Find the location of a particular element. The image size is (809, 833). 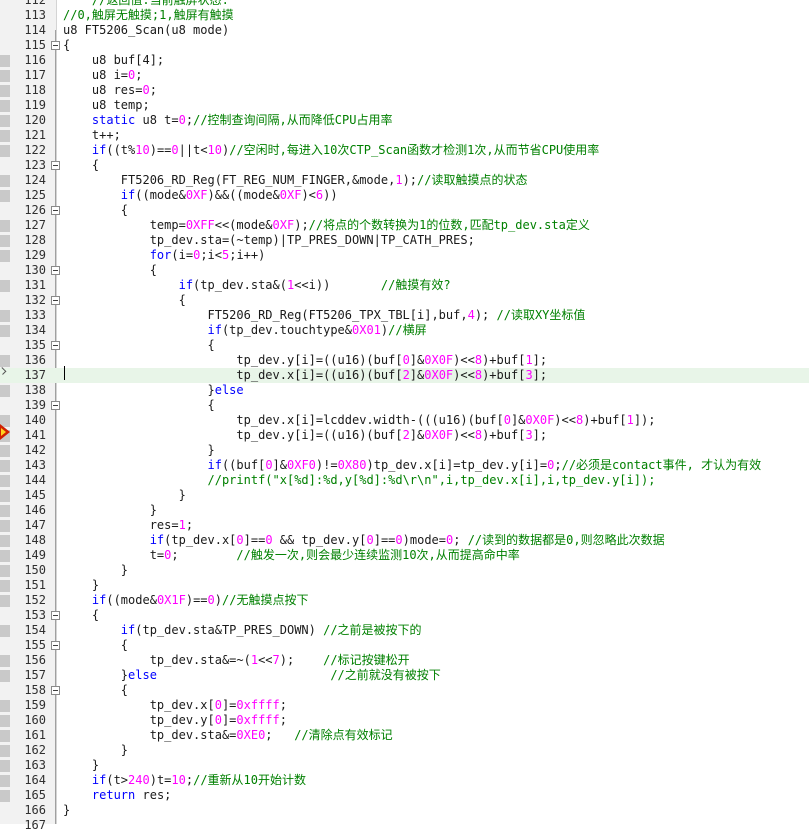

code-line: 157 }else //之前就没有被按下 is located at coordinates (404, 675).